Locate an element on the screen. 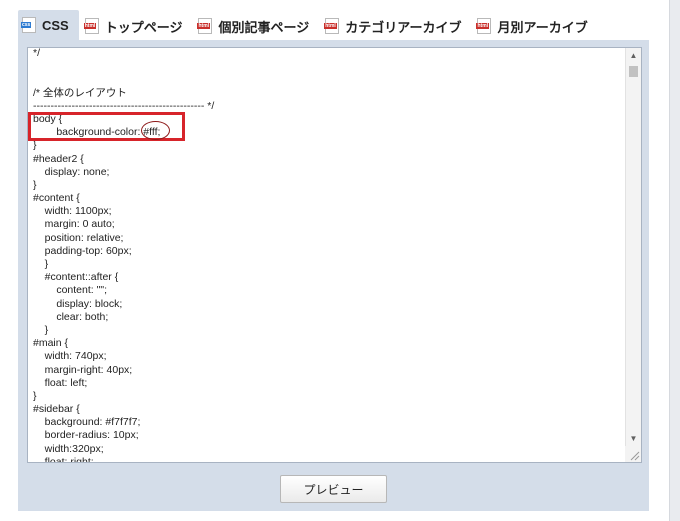  code-line: */ is located at coordinates (37, 53).